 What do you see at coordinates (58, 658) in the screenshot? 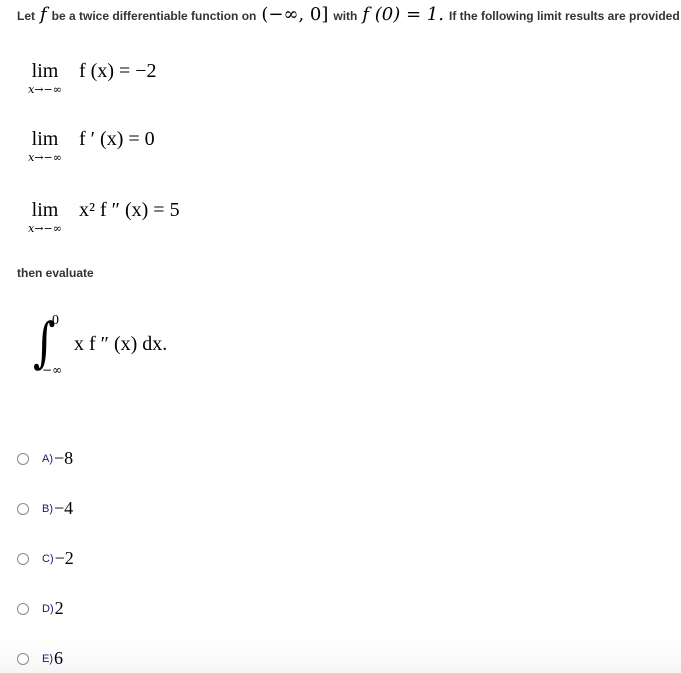
I see `option-value: 6` at bounding box center [58, 658].